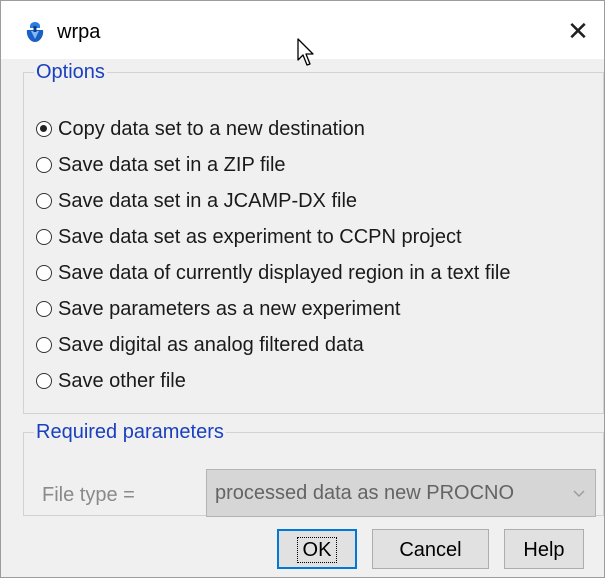 The height and width of the screenshot is (578, 605). What do you see at coordinates (79, 32) in the screenshot?
I see `window-title: wrpa` at bounding box center [79, 32].